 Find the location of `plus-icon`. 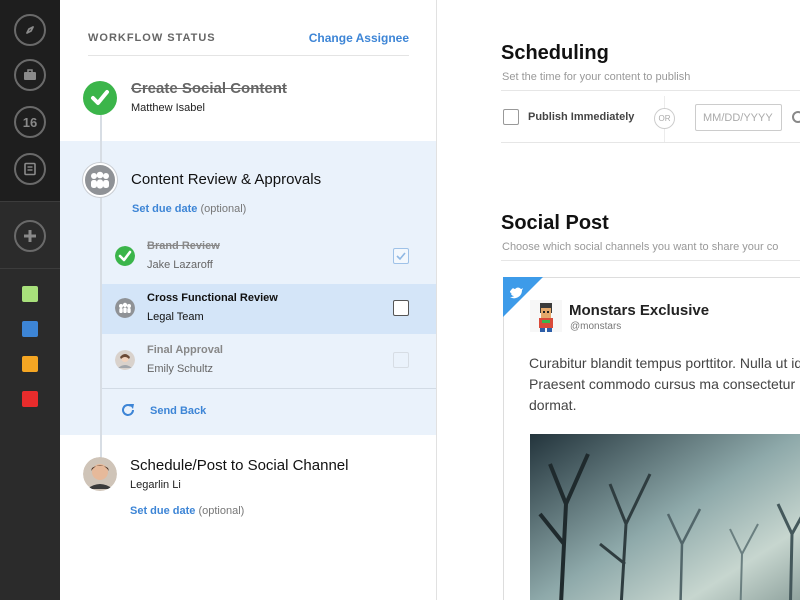

plus-icon is located at coordinates (30, 236).